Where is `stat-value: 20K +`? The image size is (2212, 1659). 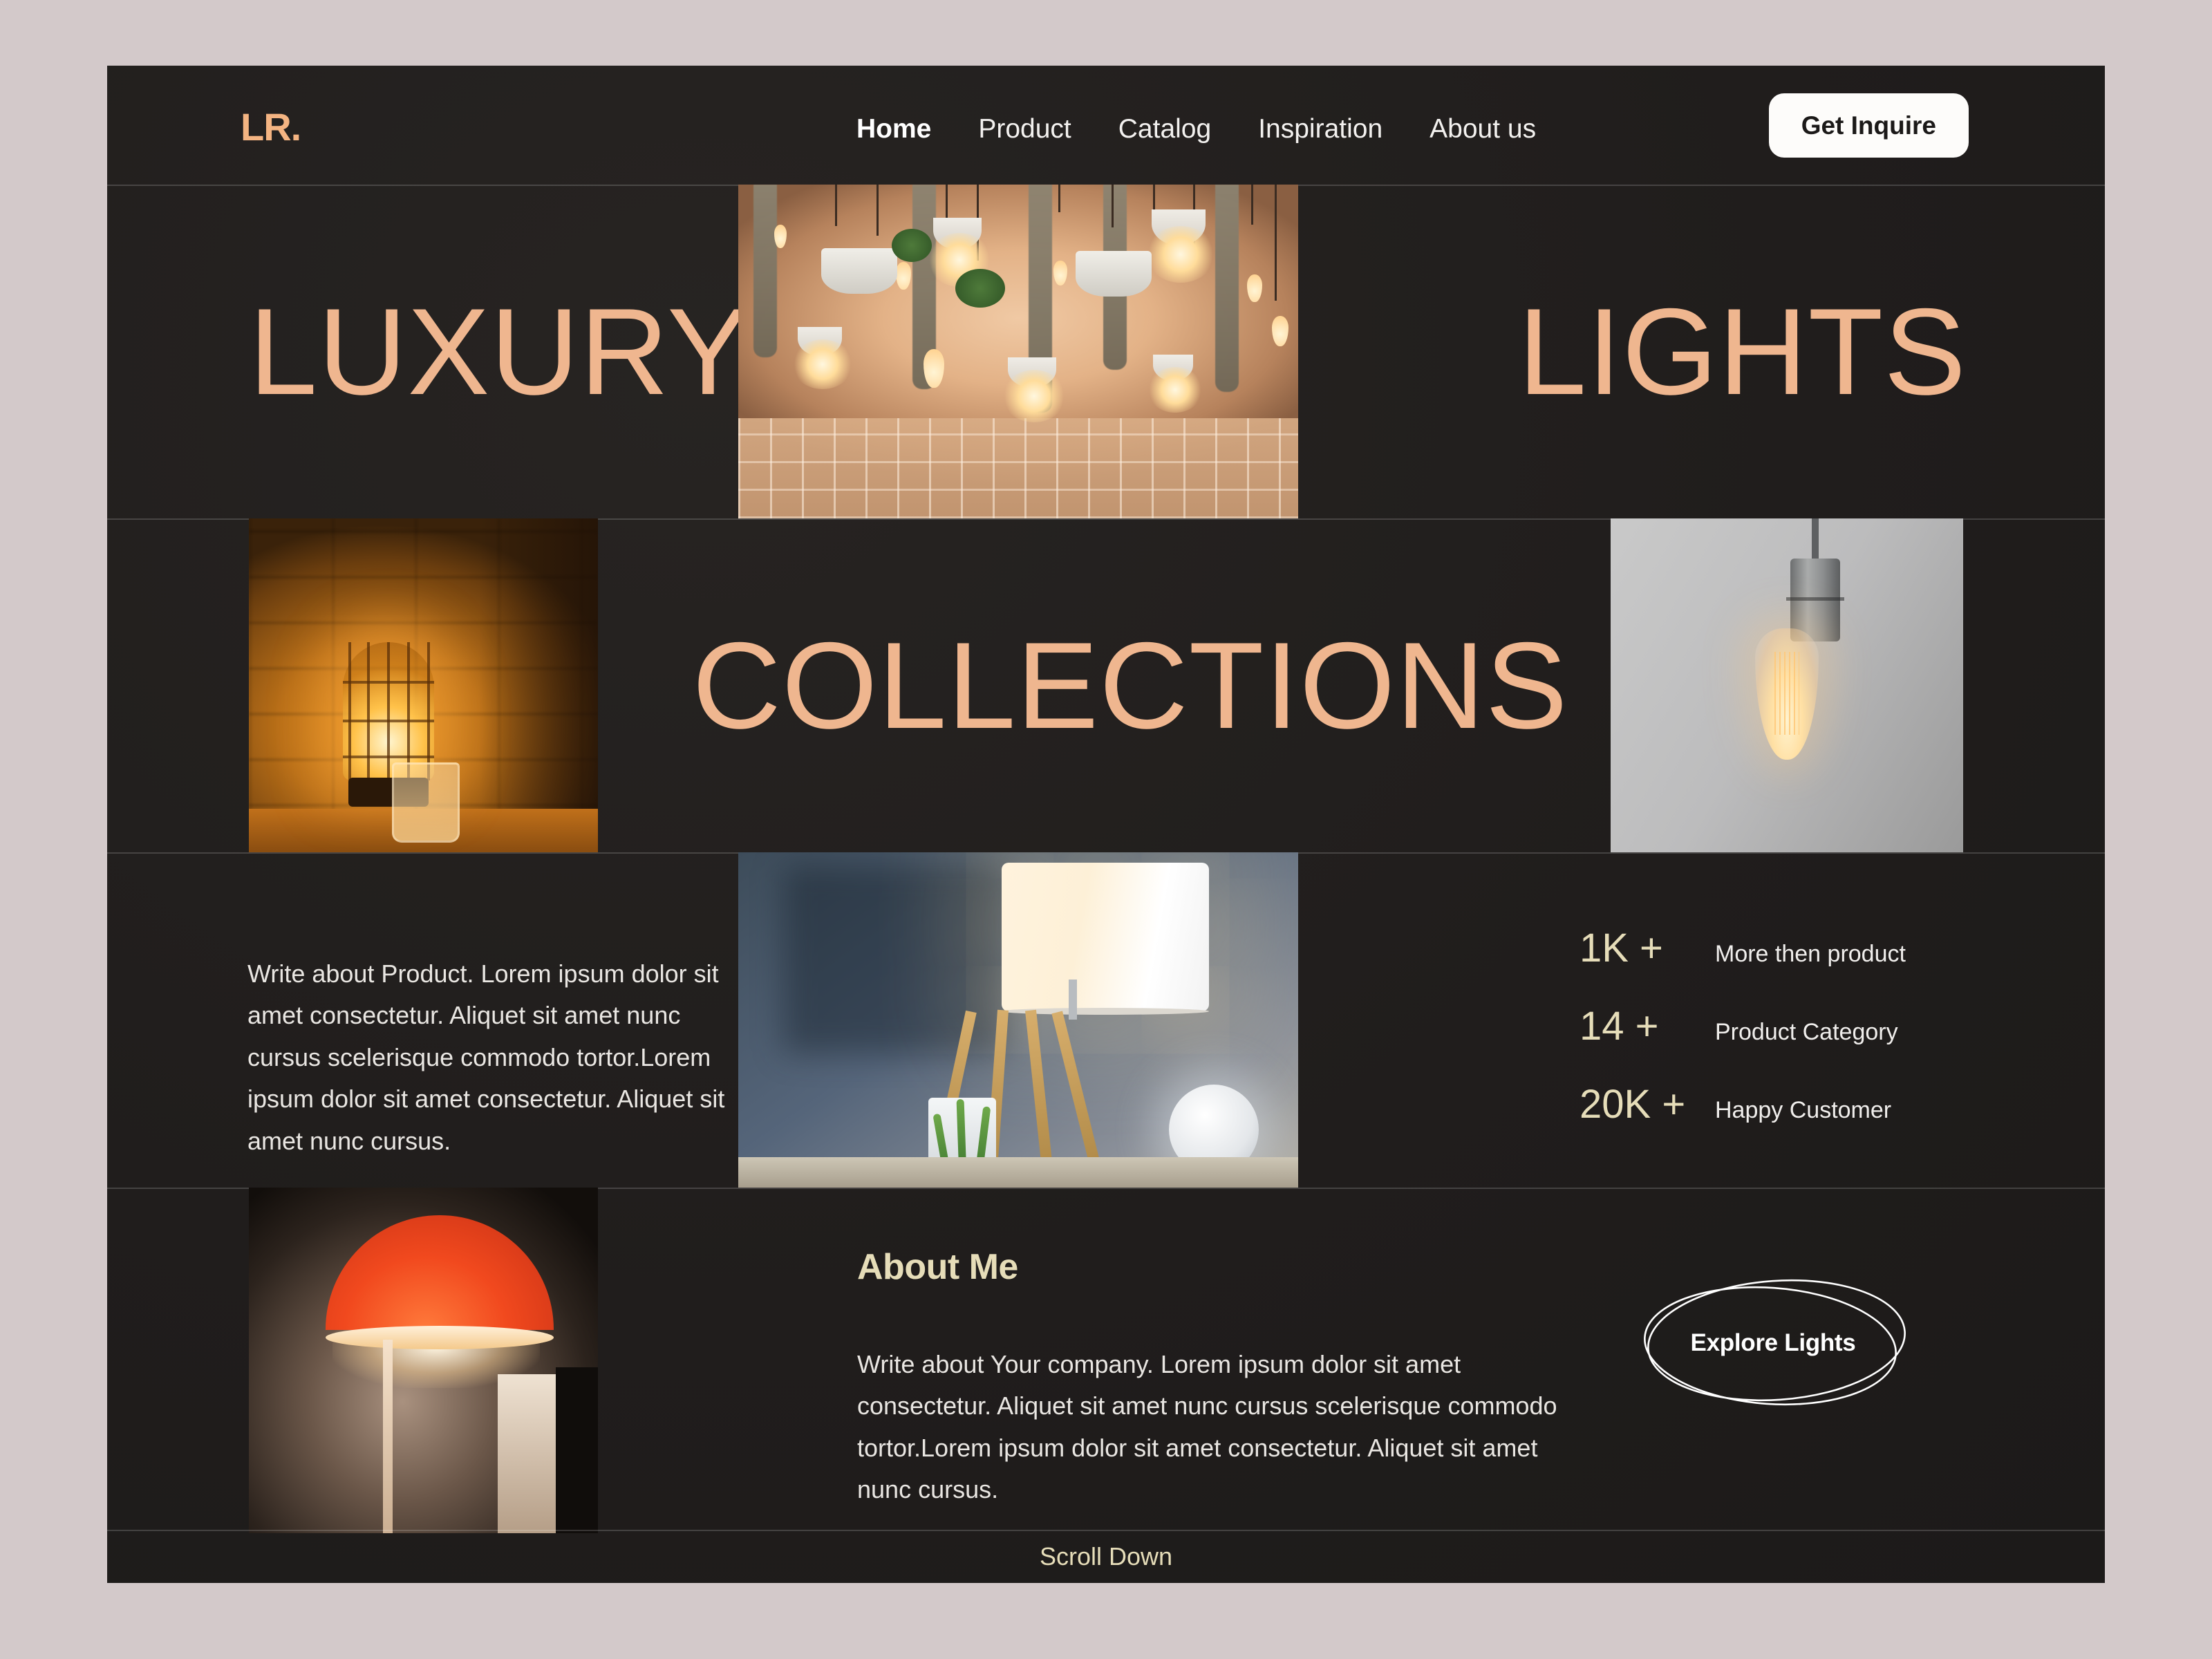 stat-value: 20K + is located at coordinates (1633, 1104).